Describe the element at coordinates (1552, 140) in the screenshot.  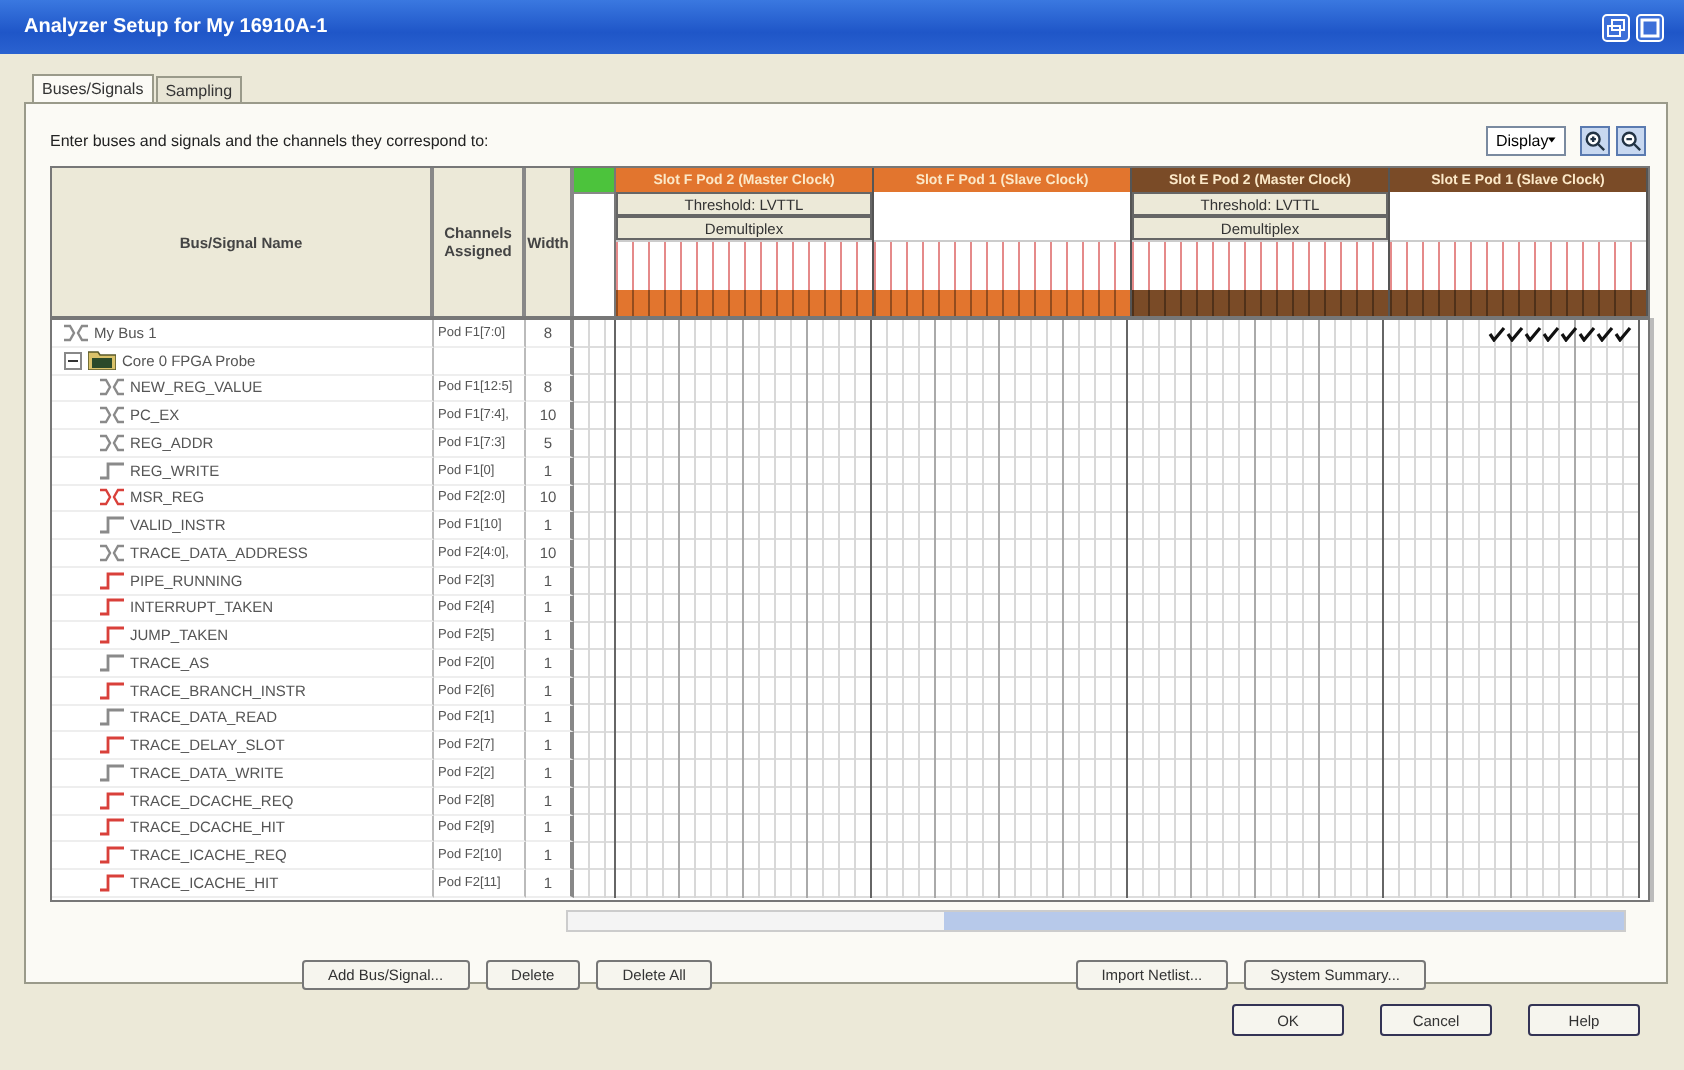
I see `caret-icon` at that location.